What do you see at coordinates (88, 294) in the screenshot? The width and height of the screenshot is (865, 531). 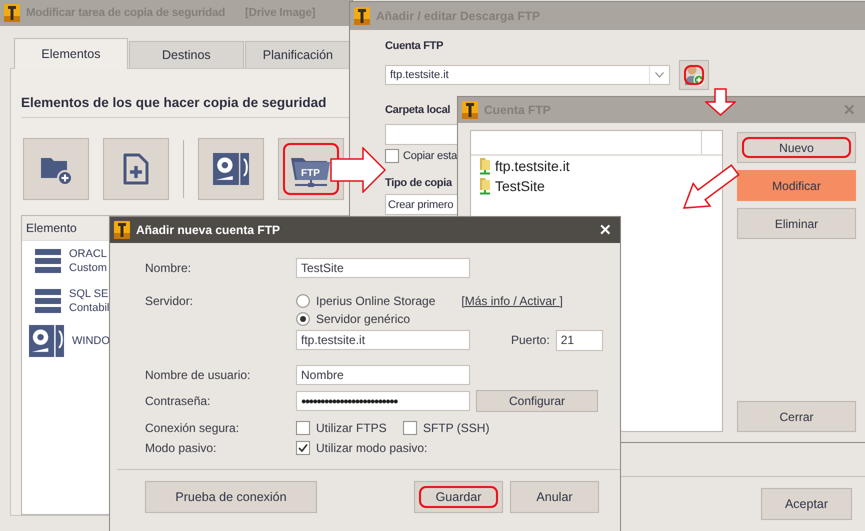 I see `item-label: SQL SE` at bounding box center [88, 294].